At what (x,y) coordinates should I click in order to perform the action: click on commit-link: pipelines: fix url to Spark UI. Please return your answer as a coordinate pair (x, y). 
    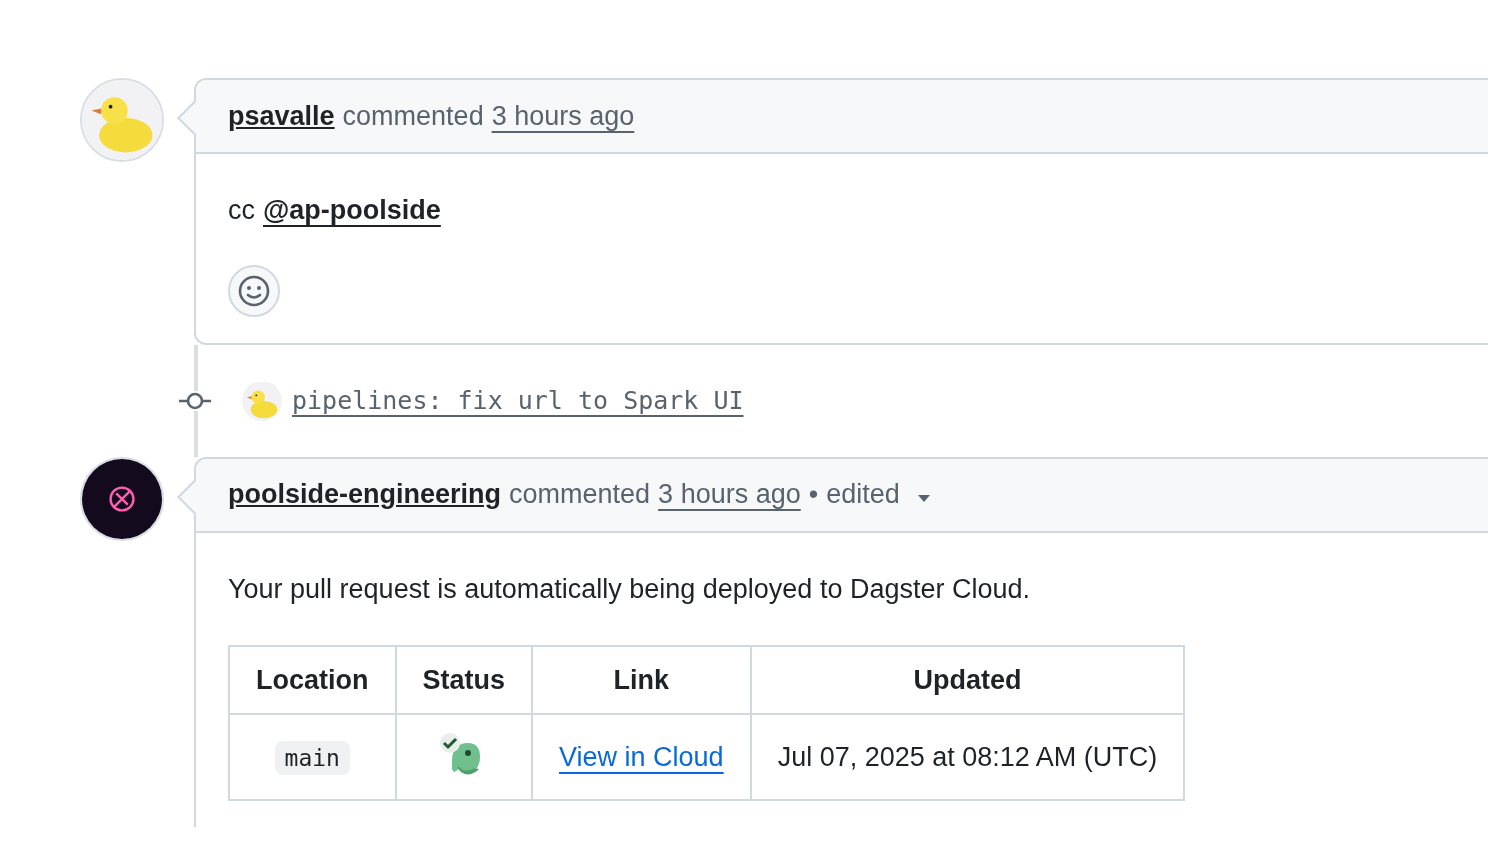
    Looking at the image, I should click on (518, 400).